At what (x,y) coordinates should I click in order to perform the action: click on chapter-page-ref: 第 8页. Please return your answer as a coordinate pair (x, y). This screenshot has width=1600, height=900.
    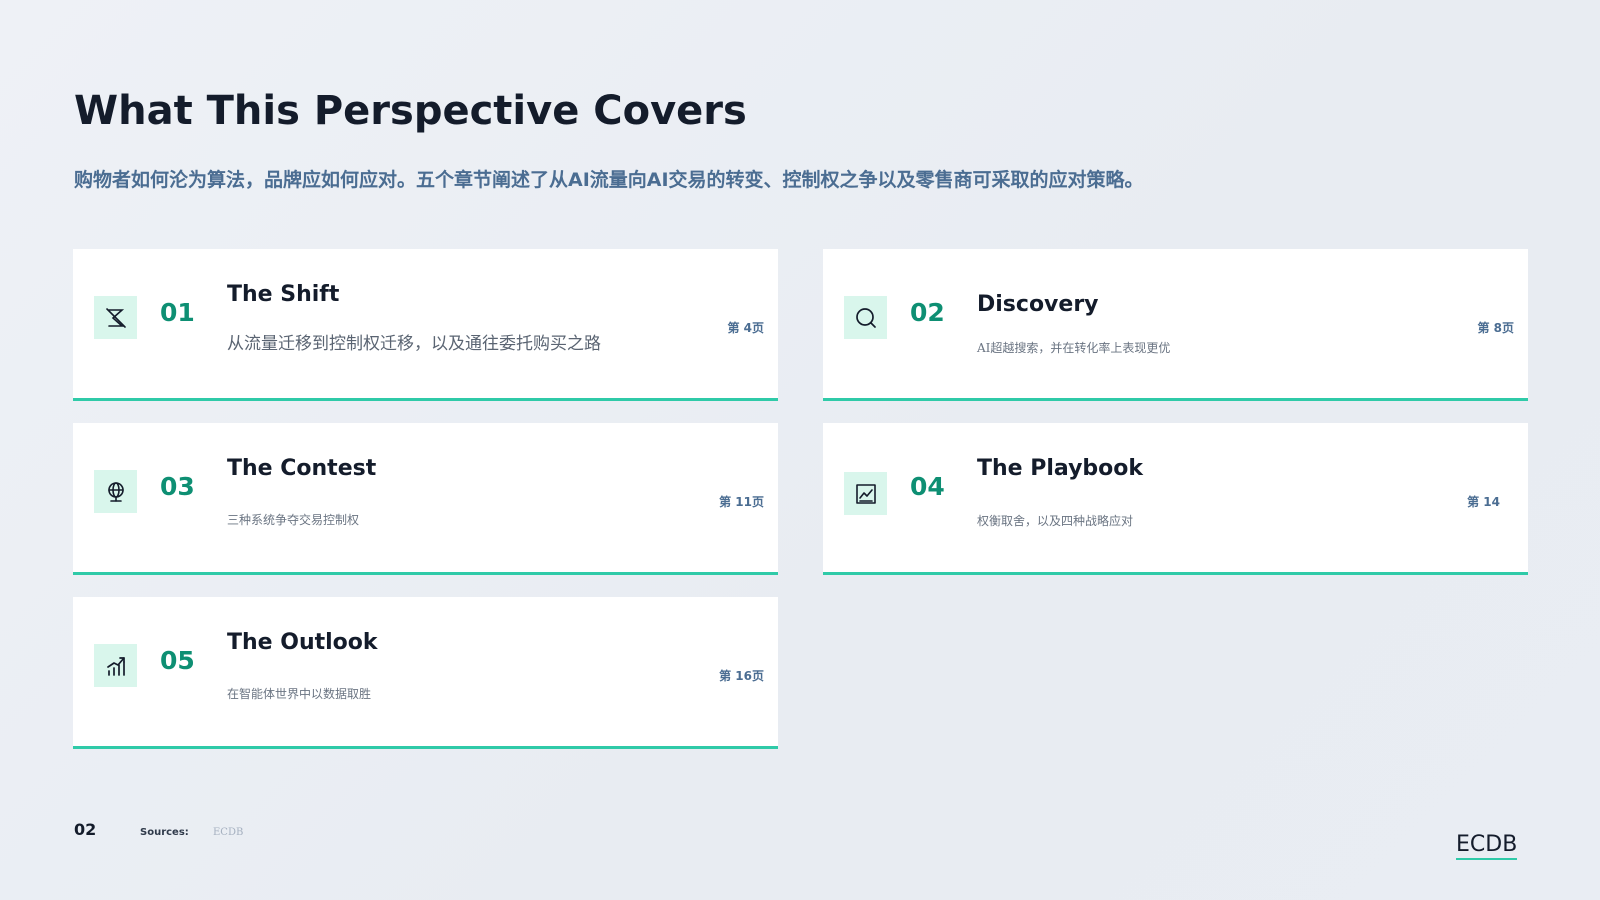
    Looking at the image, I should click on (1495, 328).